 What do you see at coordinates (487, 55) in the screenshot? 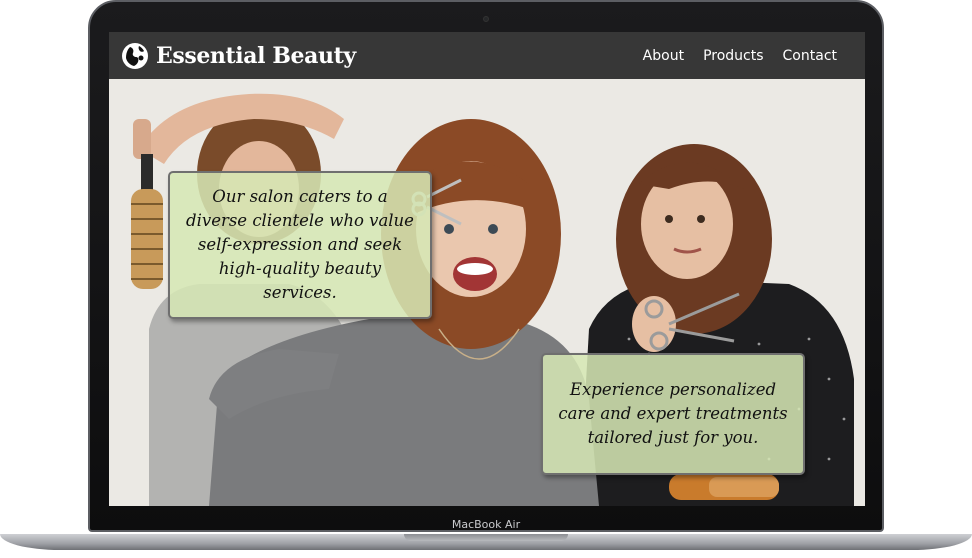
I see `site-navbar: Essential Beauty About Products Contact` at bounding box center [487, 55].